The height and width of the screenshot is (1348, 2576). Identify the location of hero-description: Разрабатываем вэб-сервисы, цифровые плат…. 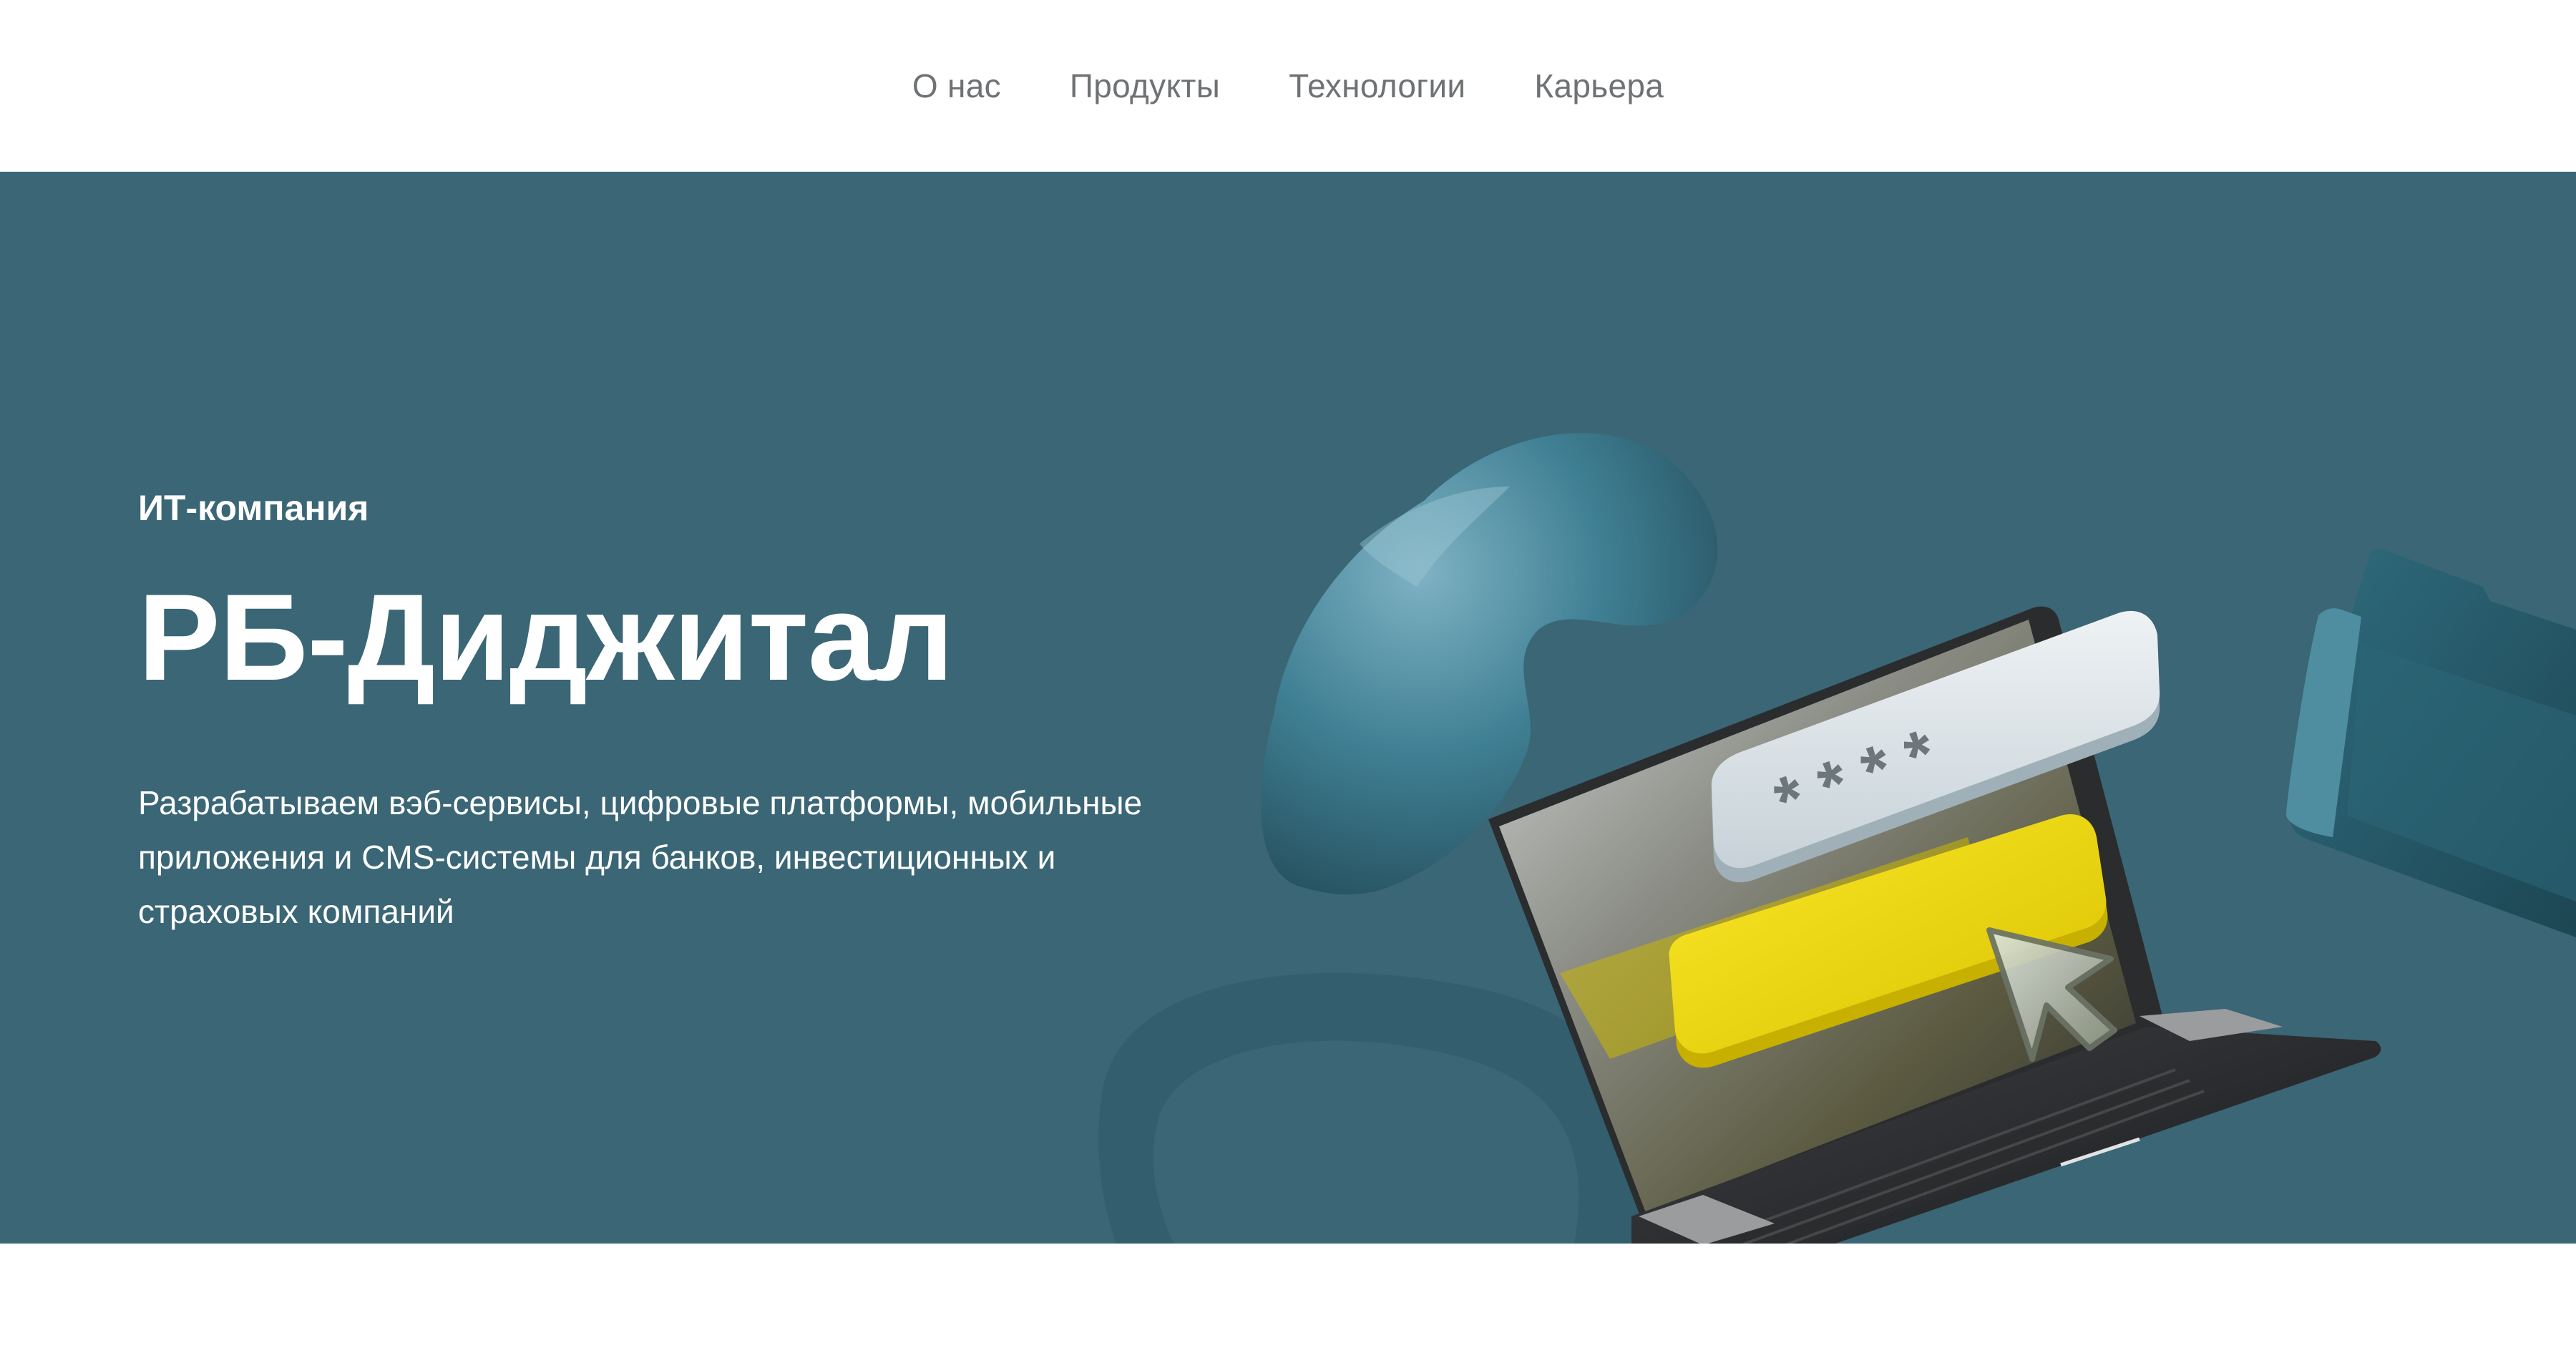
(640, 857).